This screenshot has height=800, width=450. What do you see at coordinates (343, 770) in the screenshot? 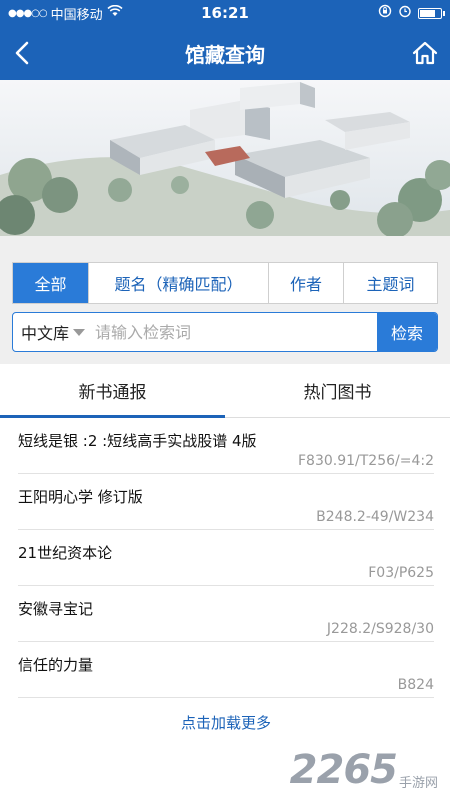
I see `watermark-number: 2265` at bounding box center [343, 770].